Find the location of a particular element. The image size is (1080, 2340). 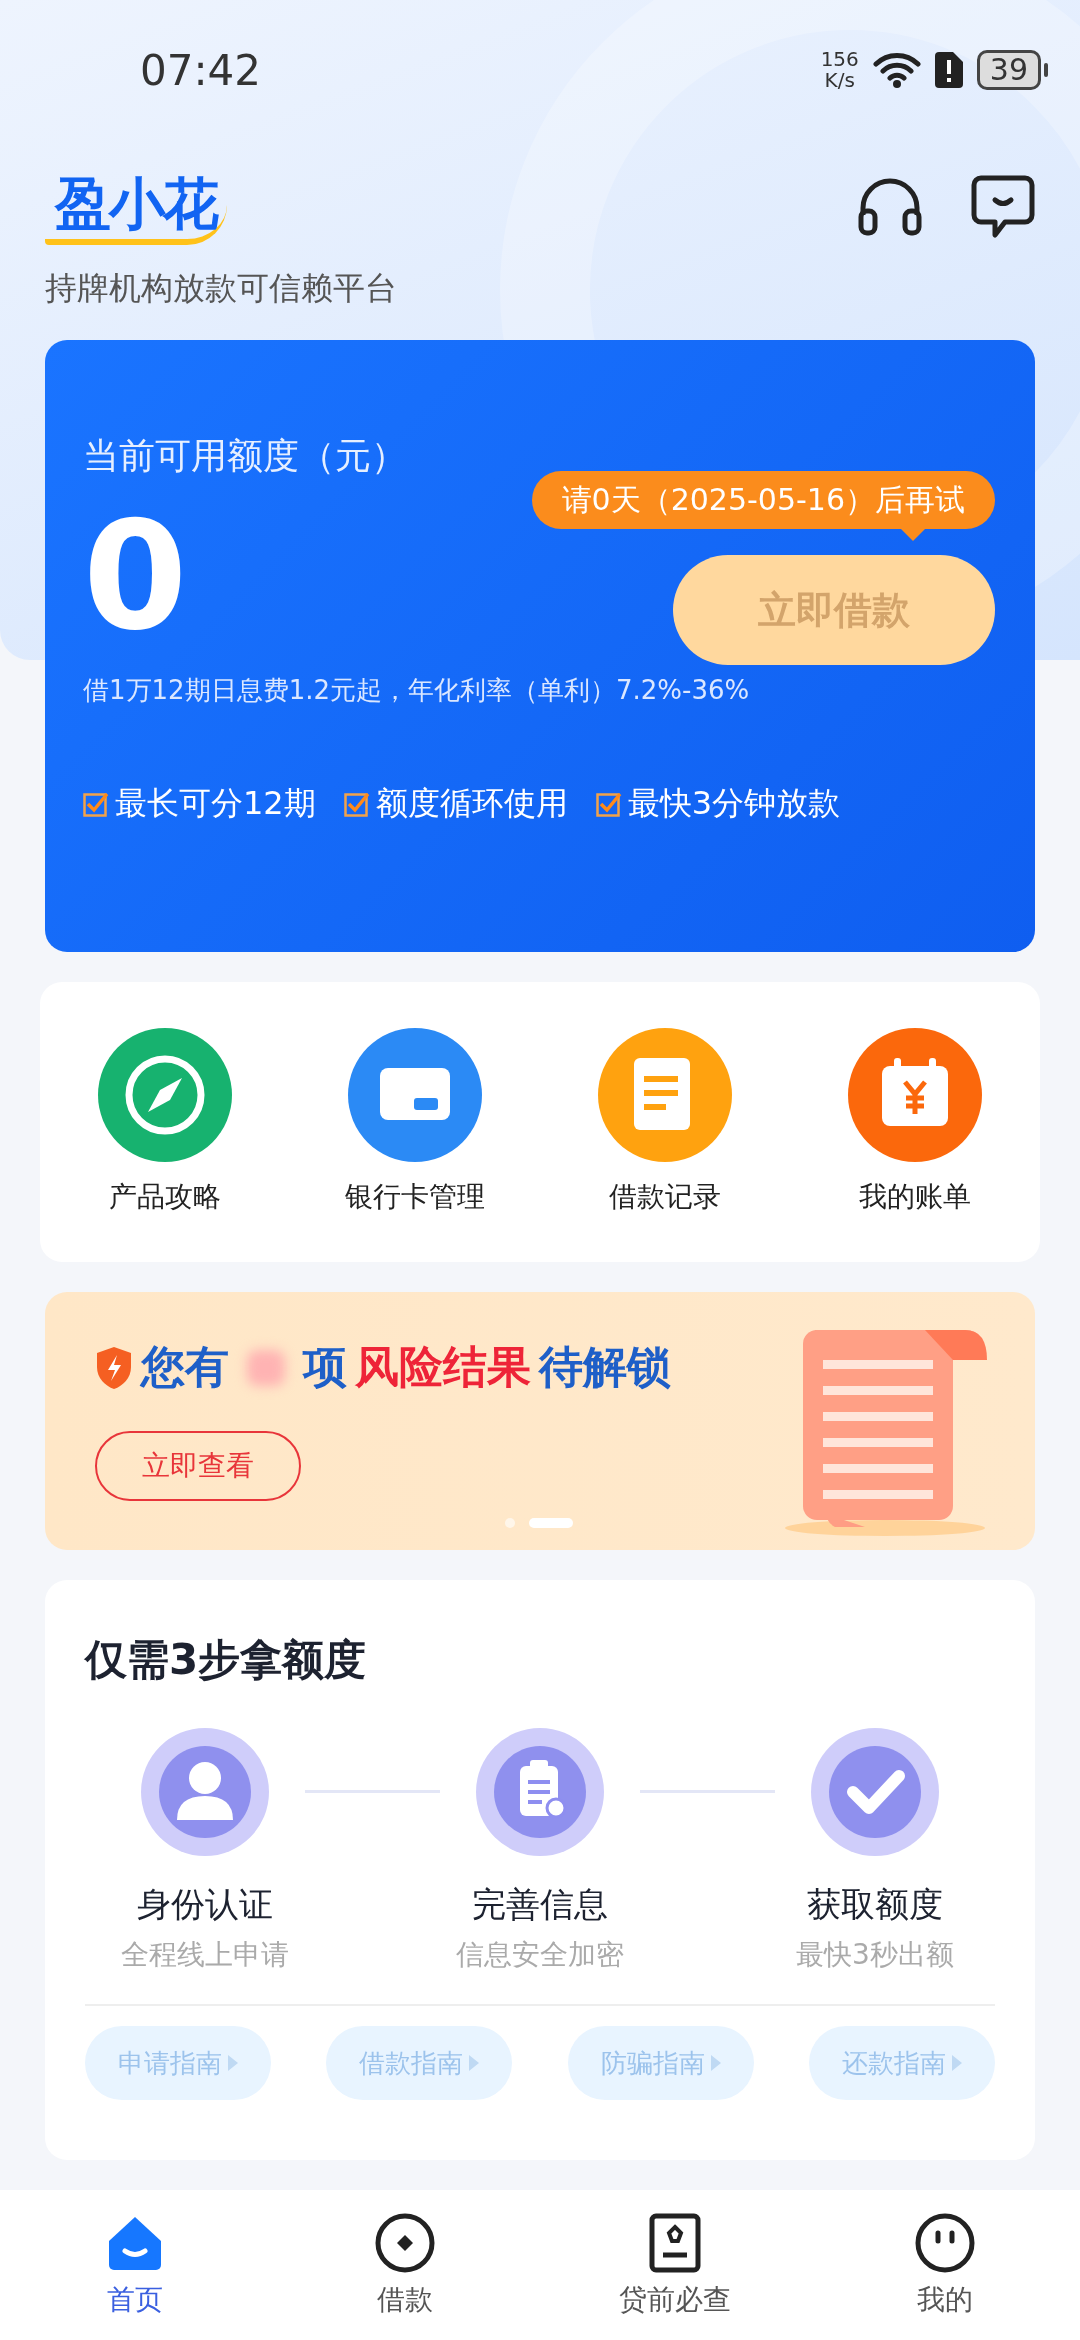

feature-label: 最快3分钟放款 is located at coordinates (734, 803).